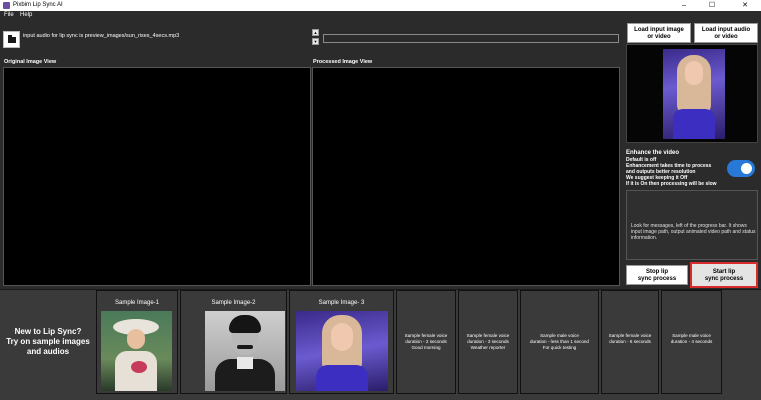  What do you see at coordinates (471, 38) in the screenshot?
I see `progress-bar` at bounding box center [471, 38].